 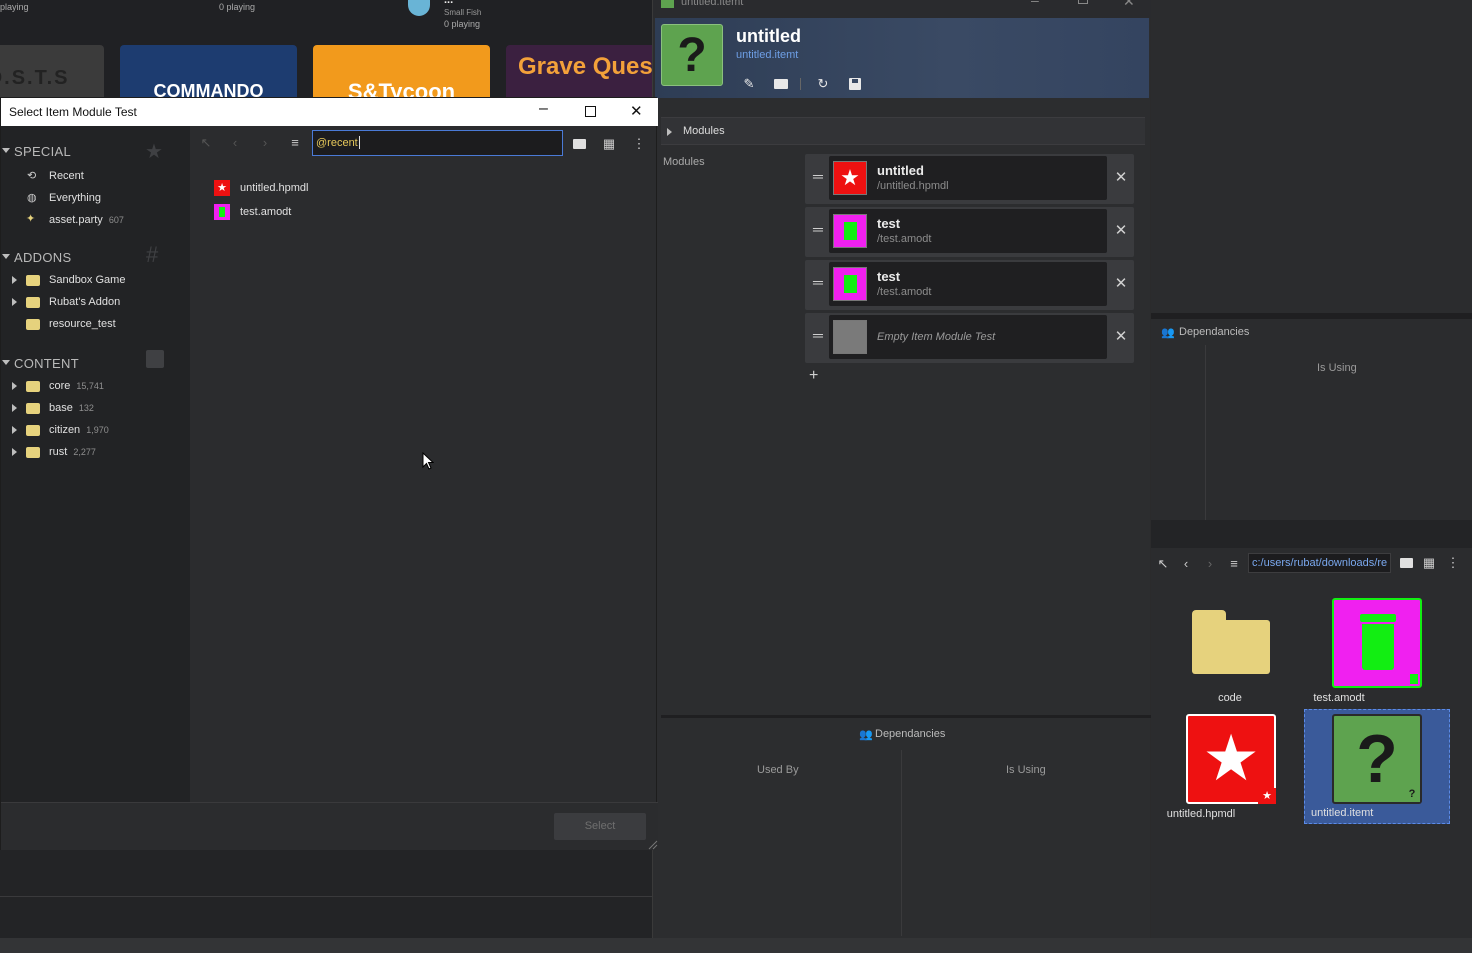 I want to click on resize-grip-icon, so click(x=652, y=844).